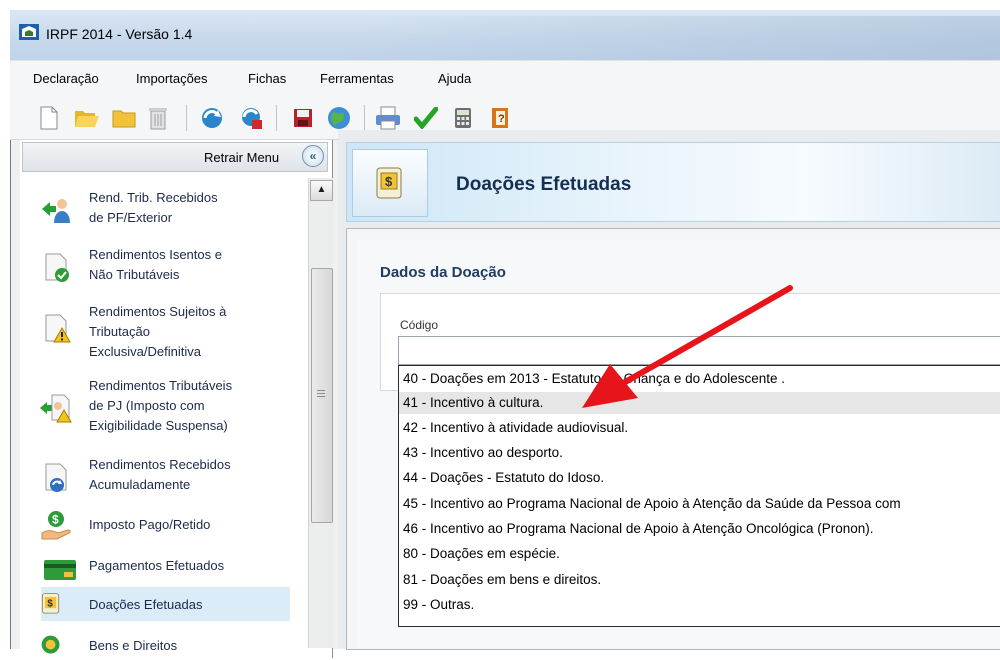 The image size is (1000, 660). I want to click on receive-icon, so click(251, 118).